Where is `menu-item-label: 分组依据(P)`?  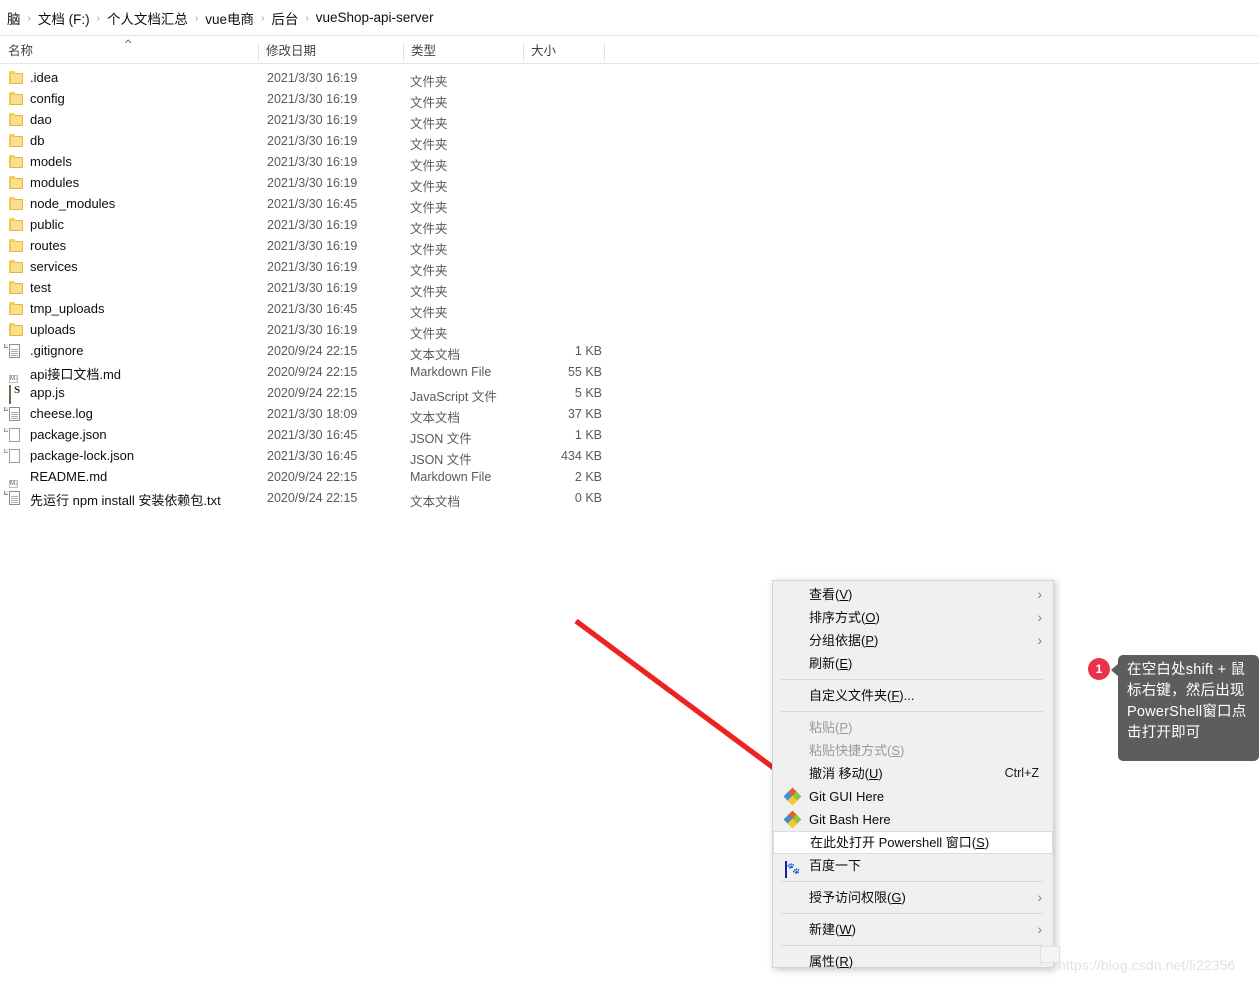 menu-item-label: 分组依据(P) is located at coordinates (844, 640).